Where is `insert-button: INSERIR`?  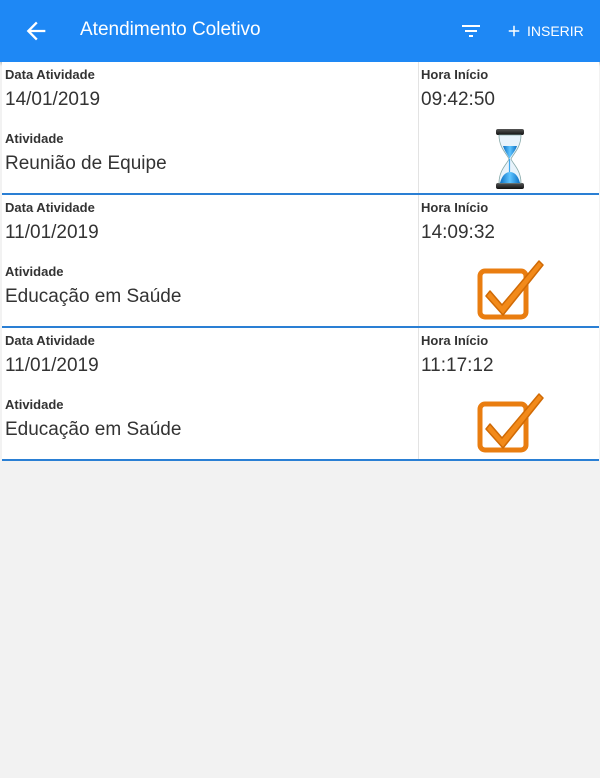 insert-button: INSERIR is located at coordinates (544, 31).